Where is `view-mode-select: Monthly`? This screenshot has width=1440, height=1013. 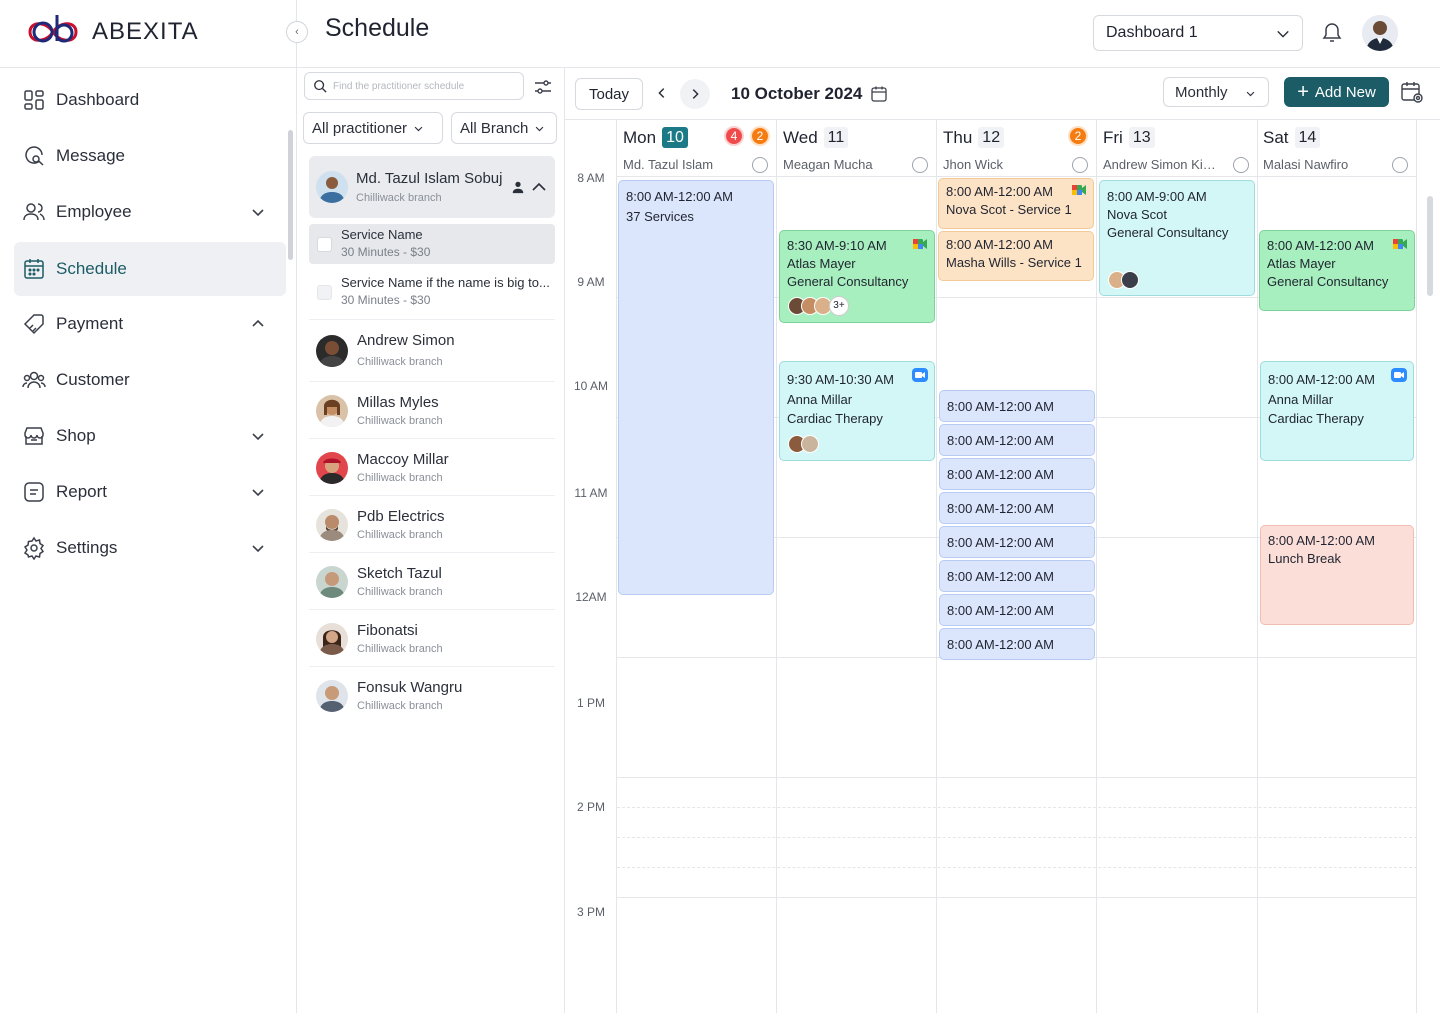
view-mode-select: Monthly is located at coordinates (1216, 92).